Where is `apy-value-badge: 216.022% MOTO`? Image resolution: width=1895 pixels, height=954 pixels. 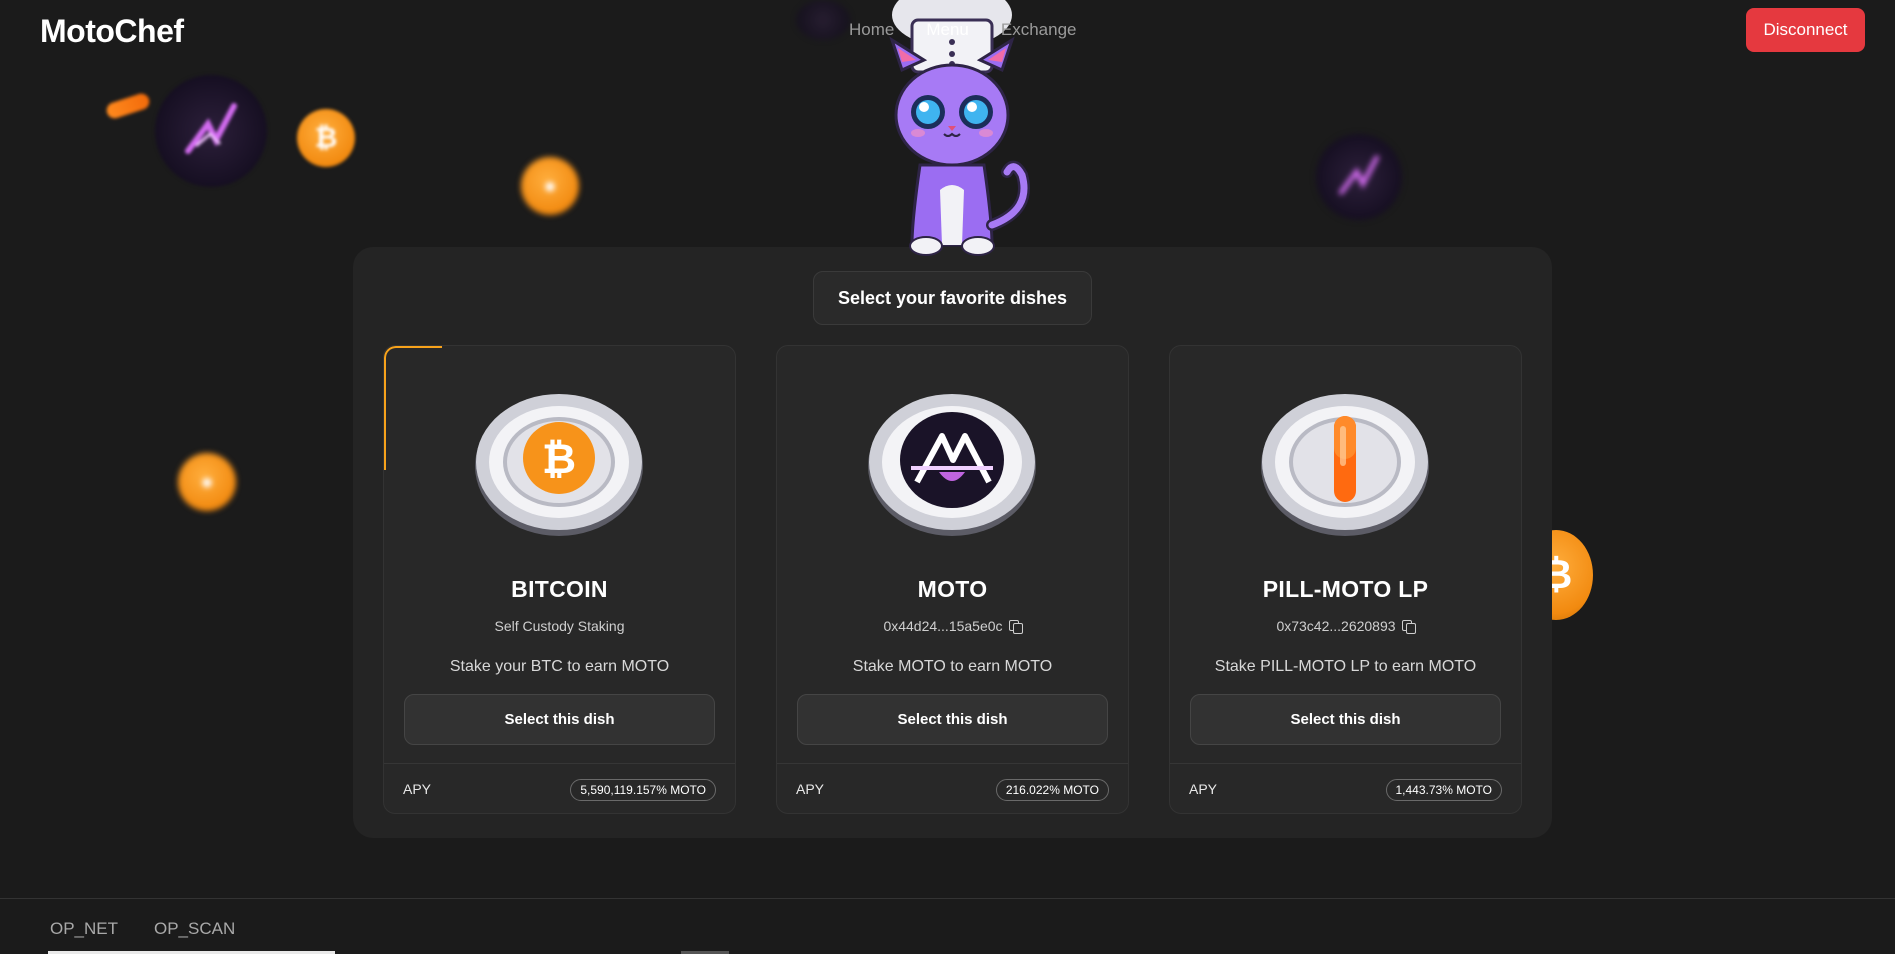
apy-value-badge: 216.022% MOTO is located at coordinates (1052, 790).